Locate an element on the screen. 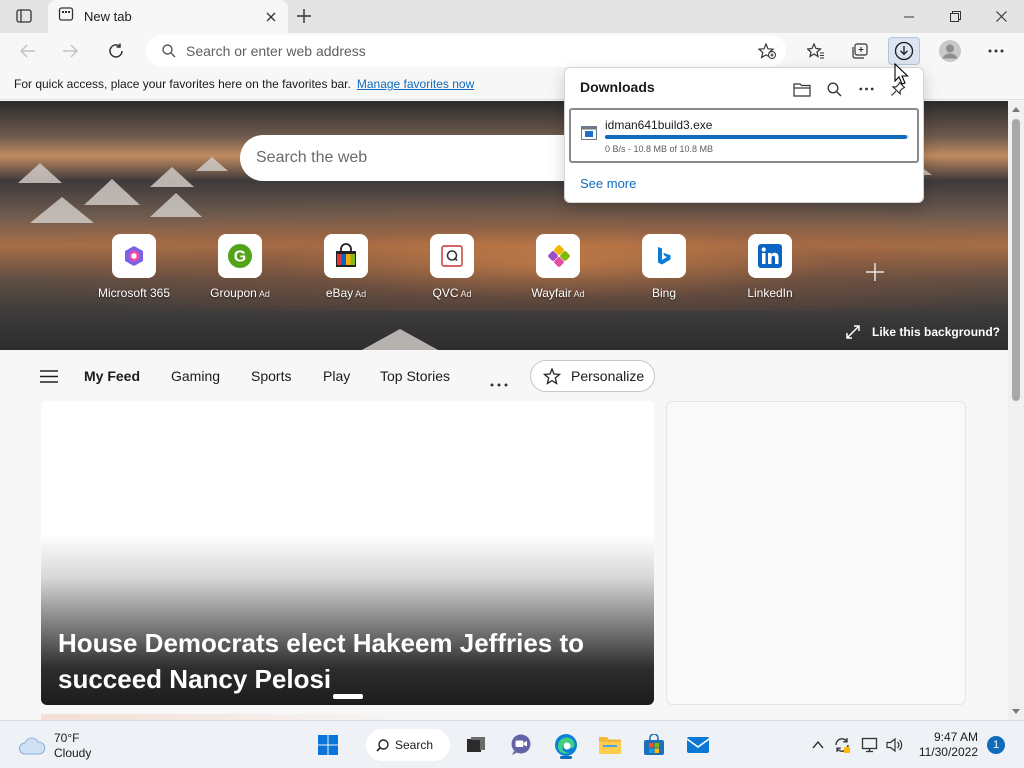 The image size is (1024, 768). store-icon is located at coordinates (654, 744).